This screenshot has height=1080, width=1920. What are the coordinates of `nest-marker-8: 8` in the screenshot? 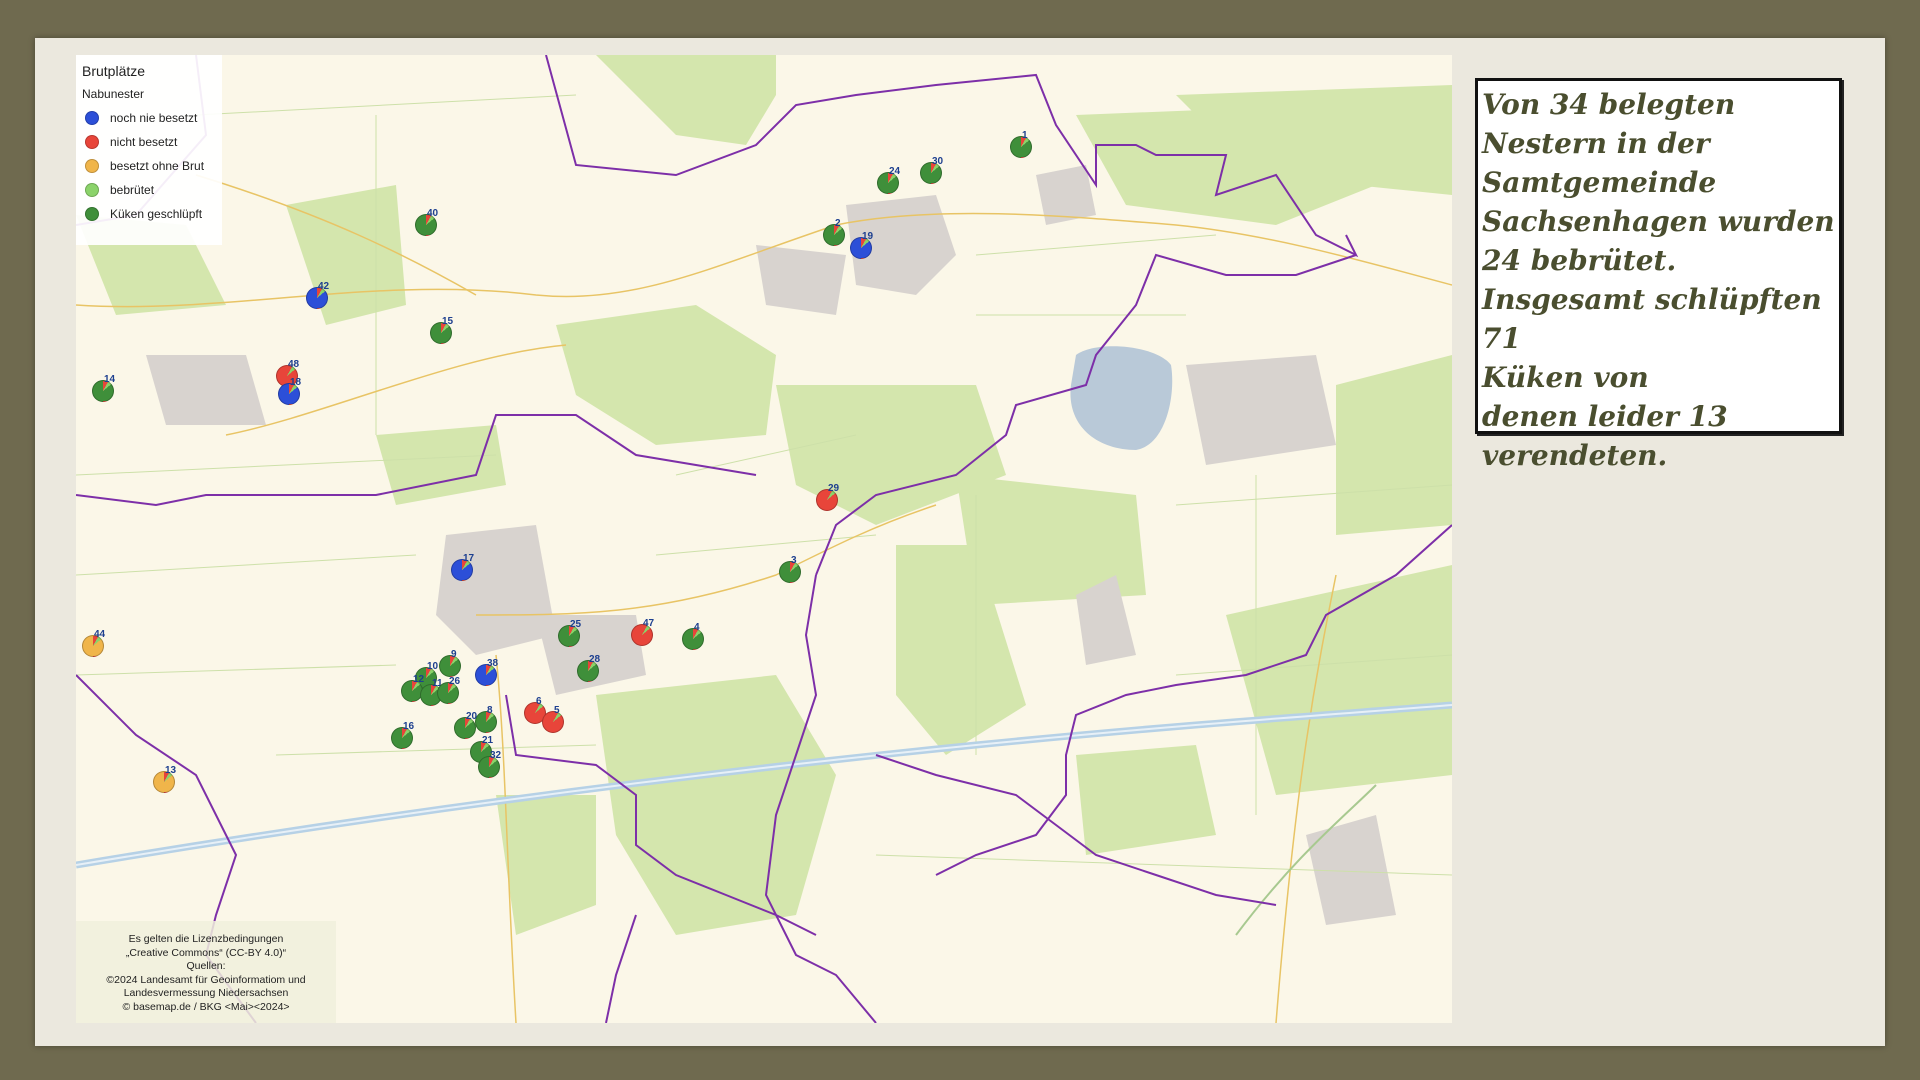 It's located at (486, 719).